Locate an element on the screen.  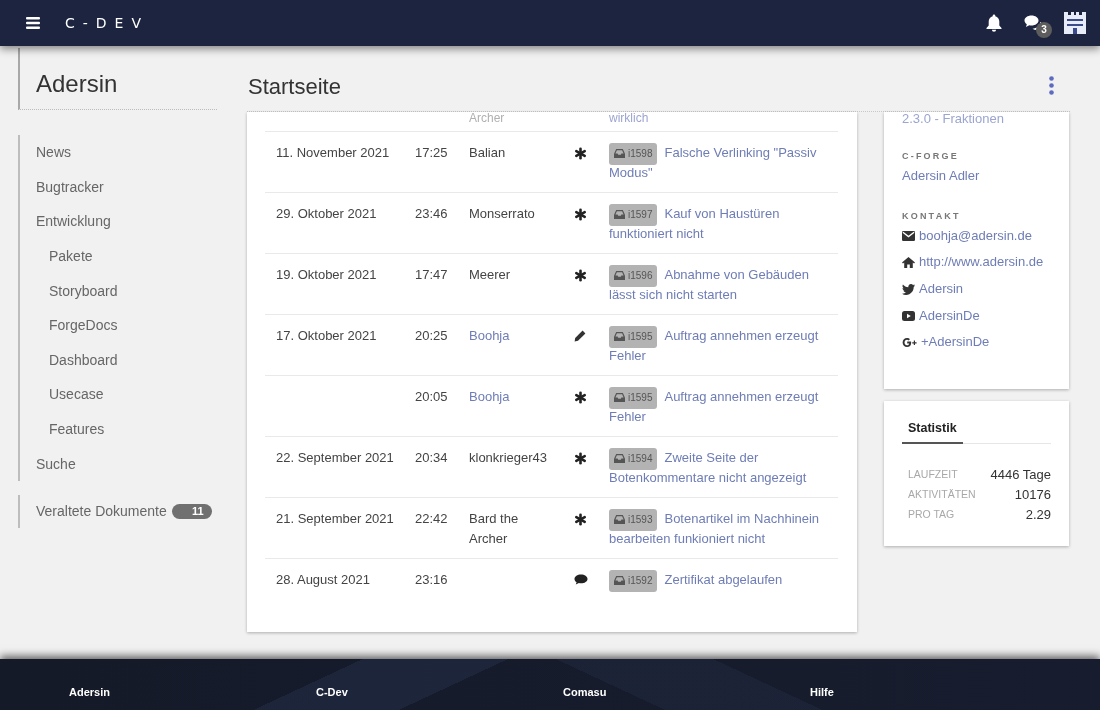
ticket-link: i1598 Falsche Verlinking "Passiv Modus" is located at coordinates (723, 163).